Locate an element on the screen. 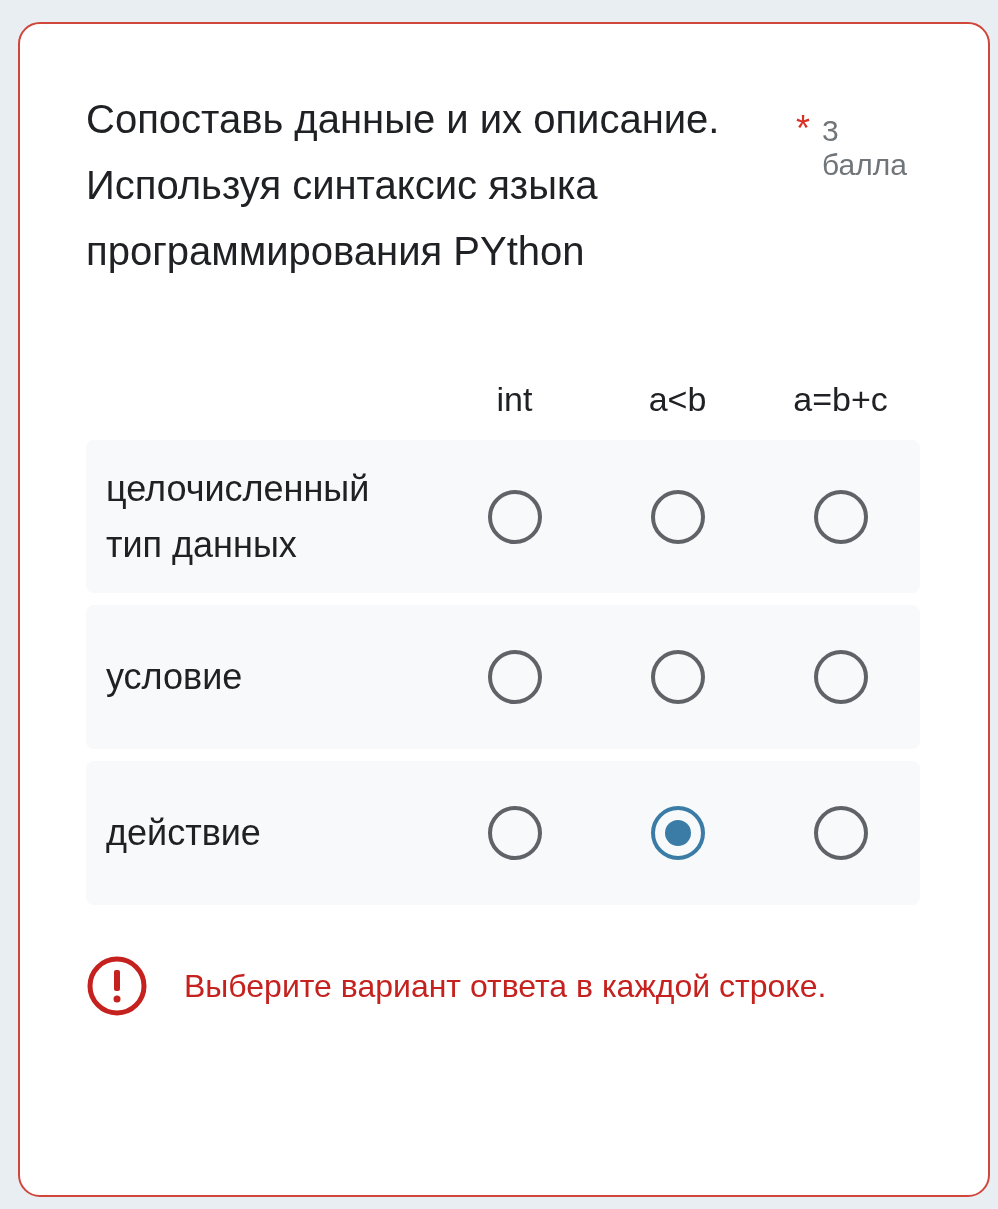 This screenshot has height=1209, width=998. error-message: Выберите вариант ответа в каждой строке. is located at coordinates (505, 986).